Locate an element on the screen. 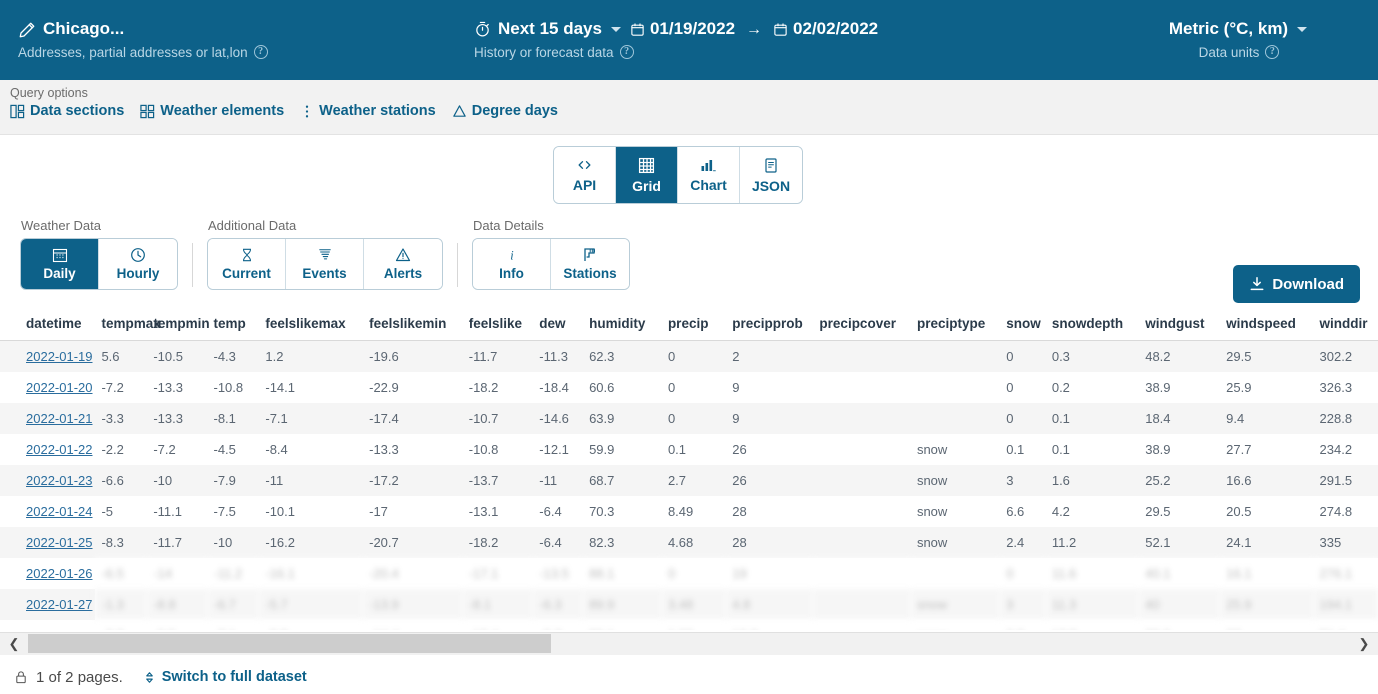 The image size is (1378, 694). toggle-stations: Stations is located at coordinates (590, 264).